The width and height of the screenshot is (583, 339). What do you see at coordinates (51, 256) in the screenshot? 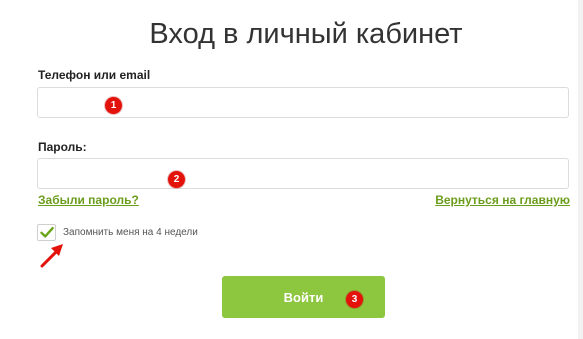
I see `arrow-icon` at bounding box center [51, 256].